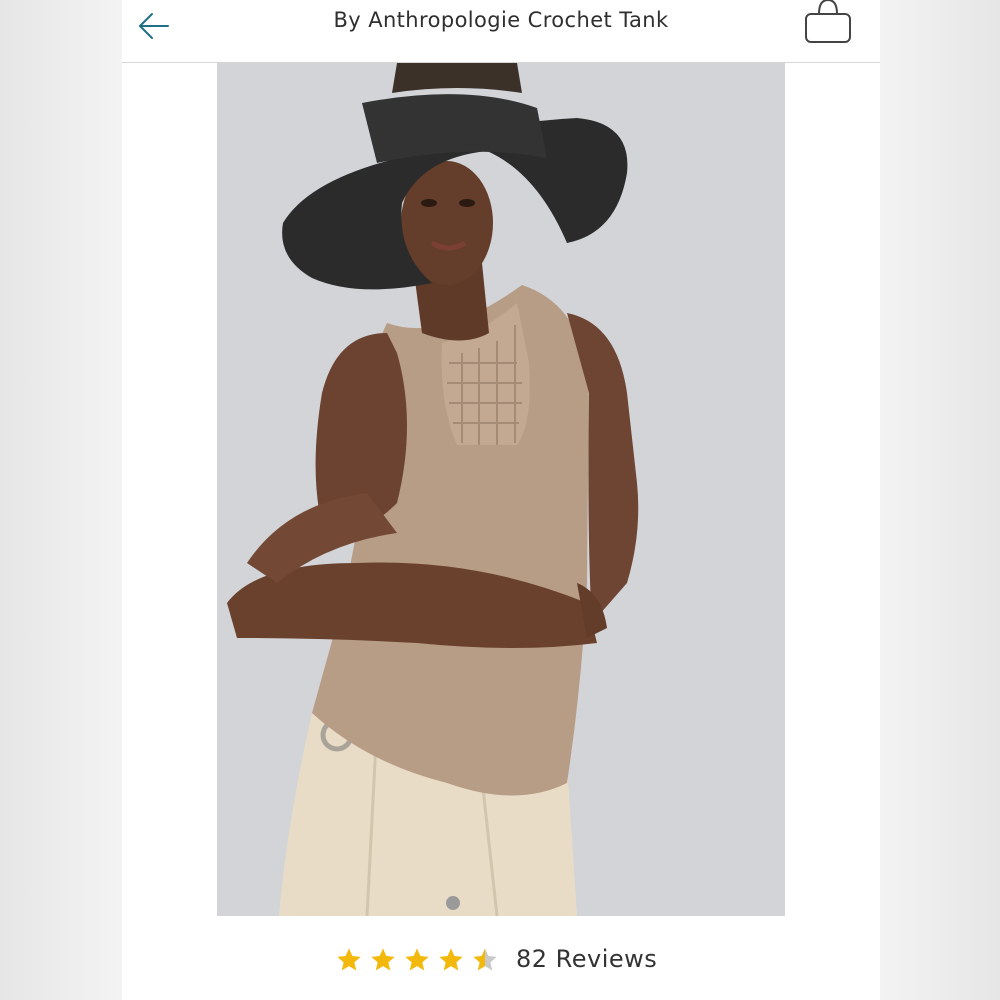 Image resolution: width=1000 pixels, height=1000 pixels. What do you see at coordinates (501, 20) in the screenshot?
I see `page-title: By Anthropologie Crochet Tank` at bounding box center [501, 20].